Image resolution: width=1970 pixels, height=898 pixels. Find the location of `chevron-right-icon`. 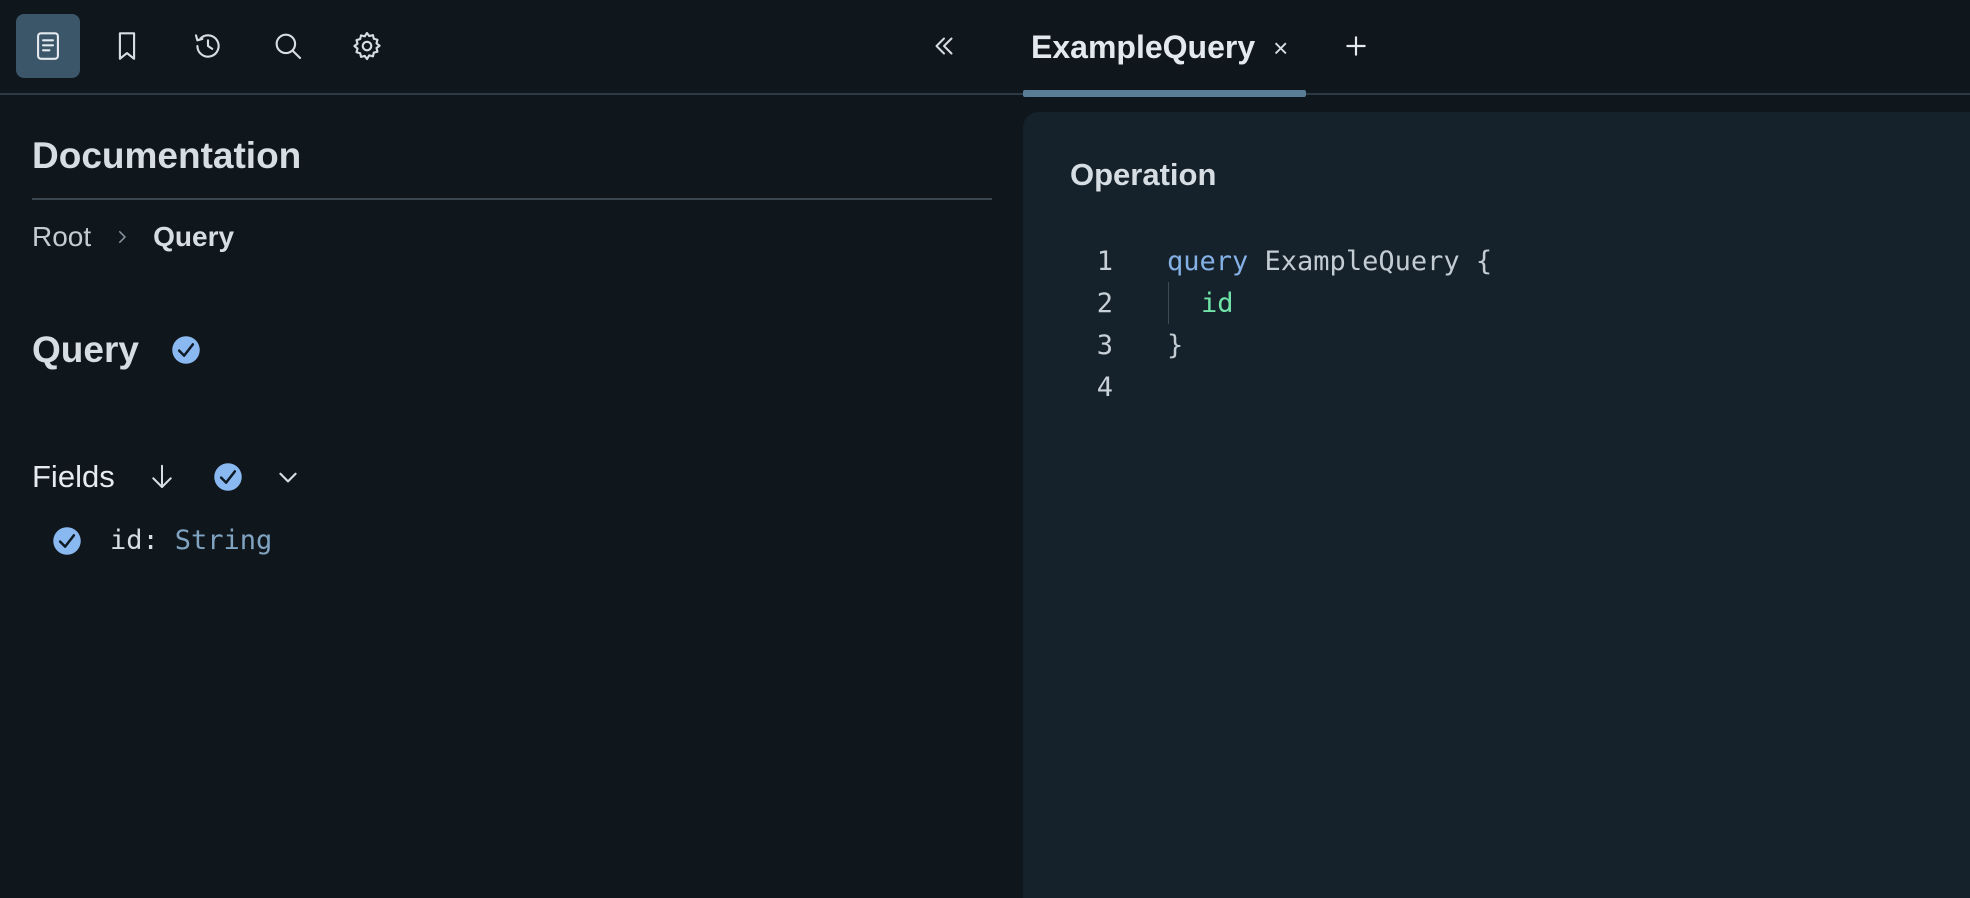

chevron-right-icon is located at coordinates (122, 237).